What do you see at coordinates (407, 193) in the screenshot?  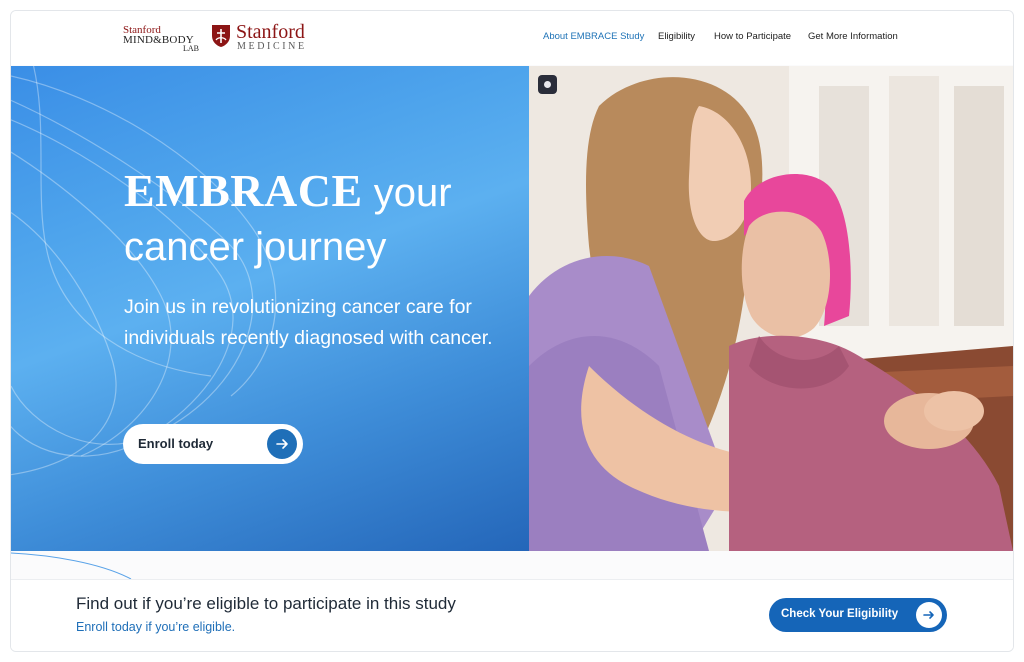 I see `hero-title-rest: your` at bounding box center [407, 193].